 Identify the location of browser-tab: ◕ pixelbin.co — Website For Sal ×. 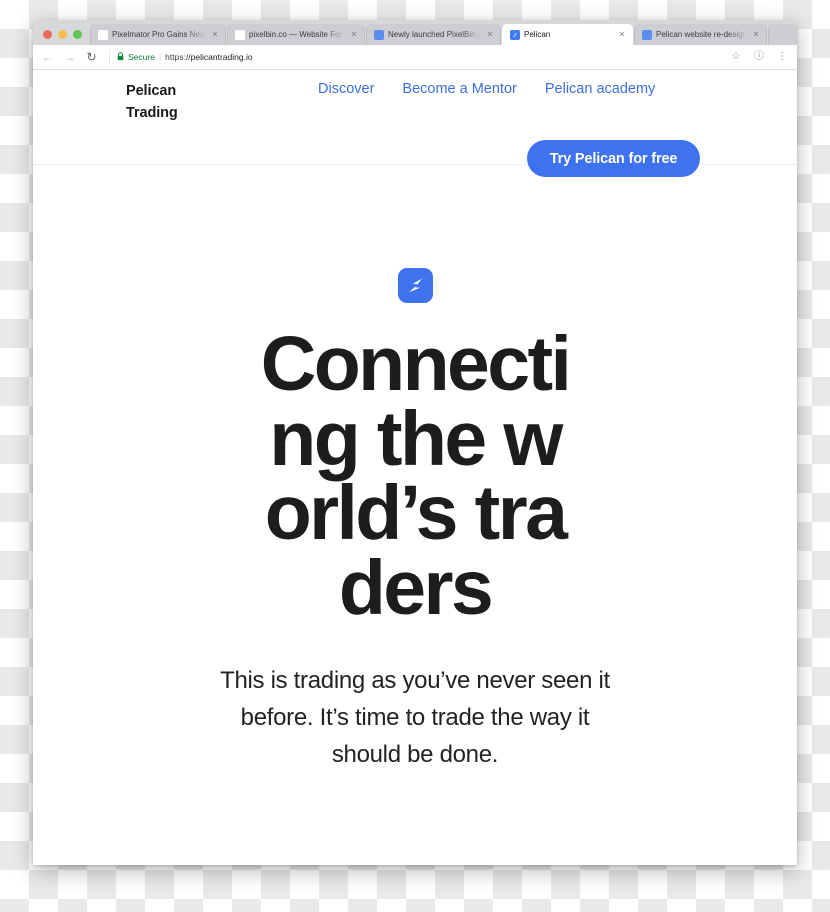
(296, 34).